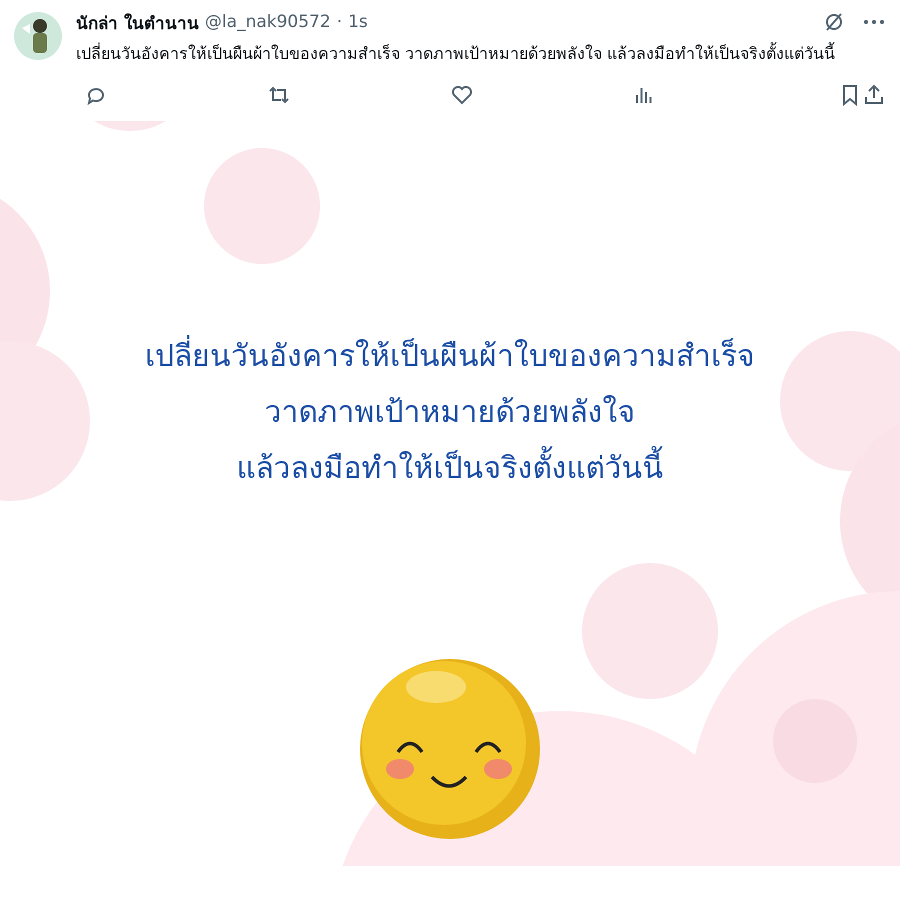 This screenshot has width=900, height=900. Describe the element at coordinates (137, 22) in the screenshot. I see `display-name: นักล่า ในตำนาน` at that location.